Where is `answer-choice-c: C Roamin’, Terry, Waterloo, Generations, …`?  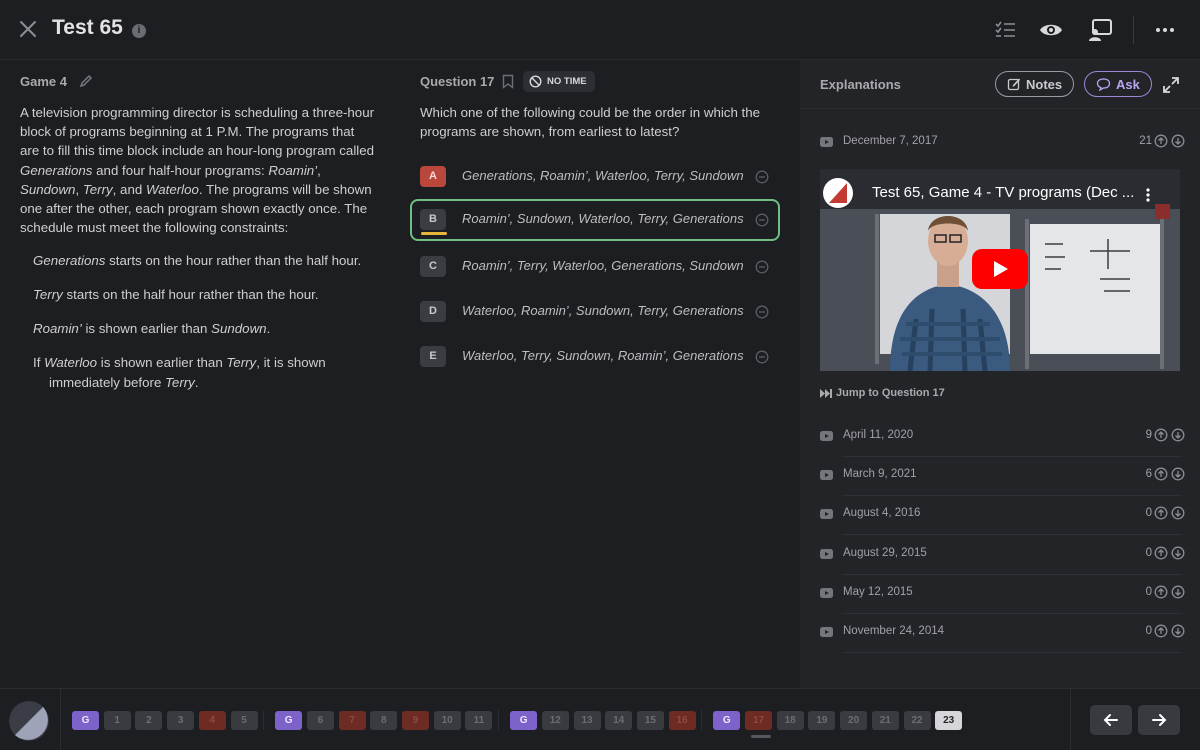 answer-choice-c: C Roamin’, Terry, Waterloo, Generations, … is located at coordinates (595, 267).